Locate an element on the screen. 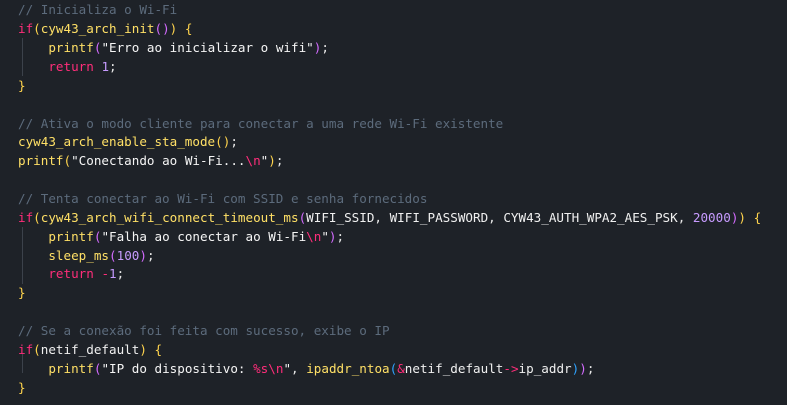 This screenshot has height=405, width=787. code-token: cyw43_arch_enable_sta_mode is located at coordinates (117, 141).